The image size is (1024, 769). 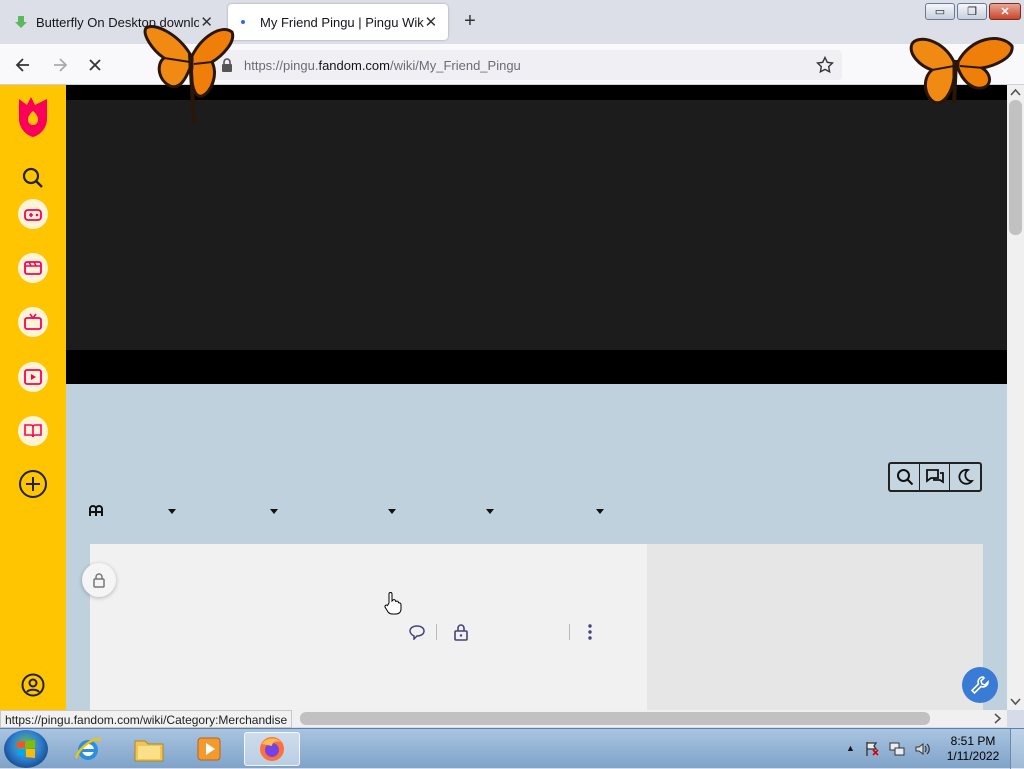 I want to click on taskbar-firefox, so click(x=272, y=749).